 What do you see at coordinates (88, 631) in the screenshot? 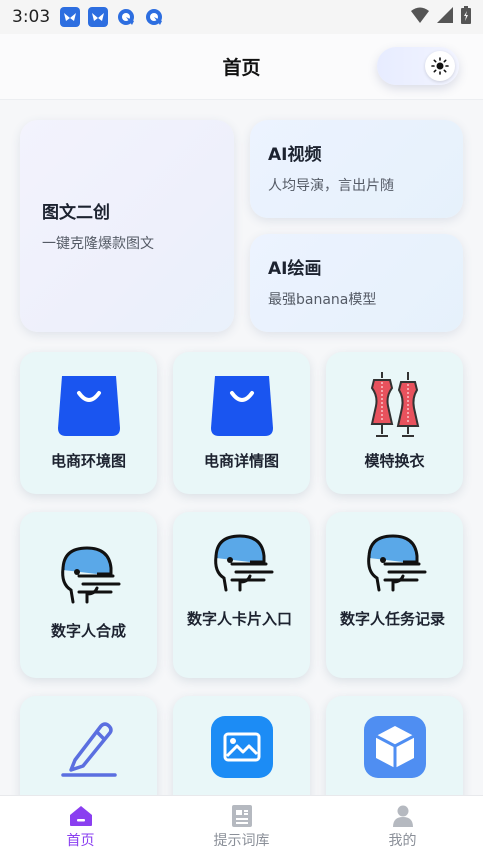
I see `tile-label: 数字人合成` at bounding box center [88, 631].